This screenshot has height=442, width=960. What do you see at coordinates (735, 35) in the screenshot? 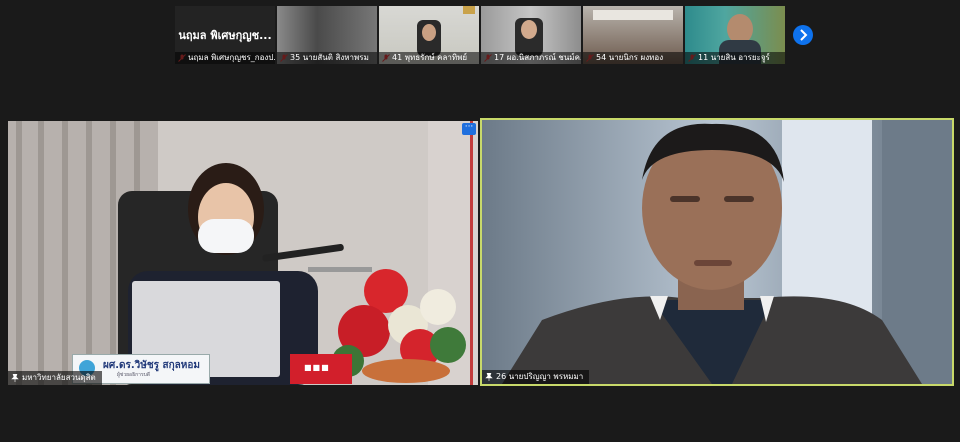
I see `participant-thumbnail: 11 นายสิน อารยะจูร์` at bounding box center [735, 35].